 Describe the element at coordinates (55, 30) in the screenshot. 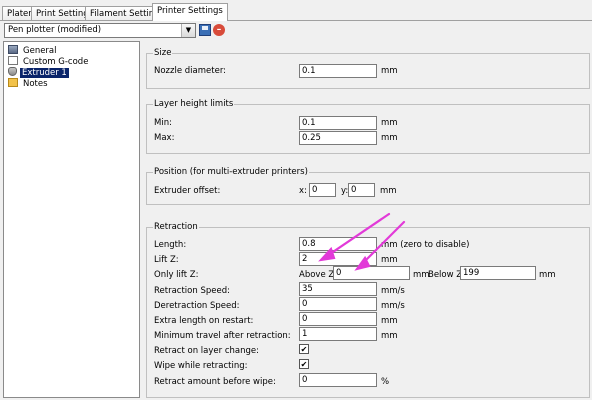

I see `preset-value: Pen plotter (modified)` at that location.